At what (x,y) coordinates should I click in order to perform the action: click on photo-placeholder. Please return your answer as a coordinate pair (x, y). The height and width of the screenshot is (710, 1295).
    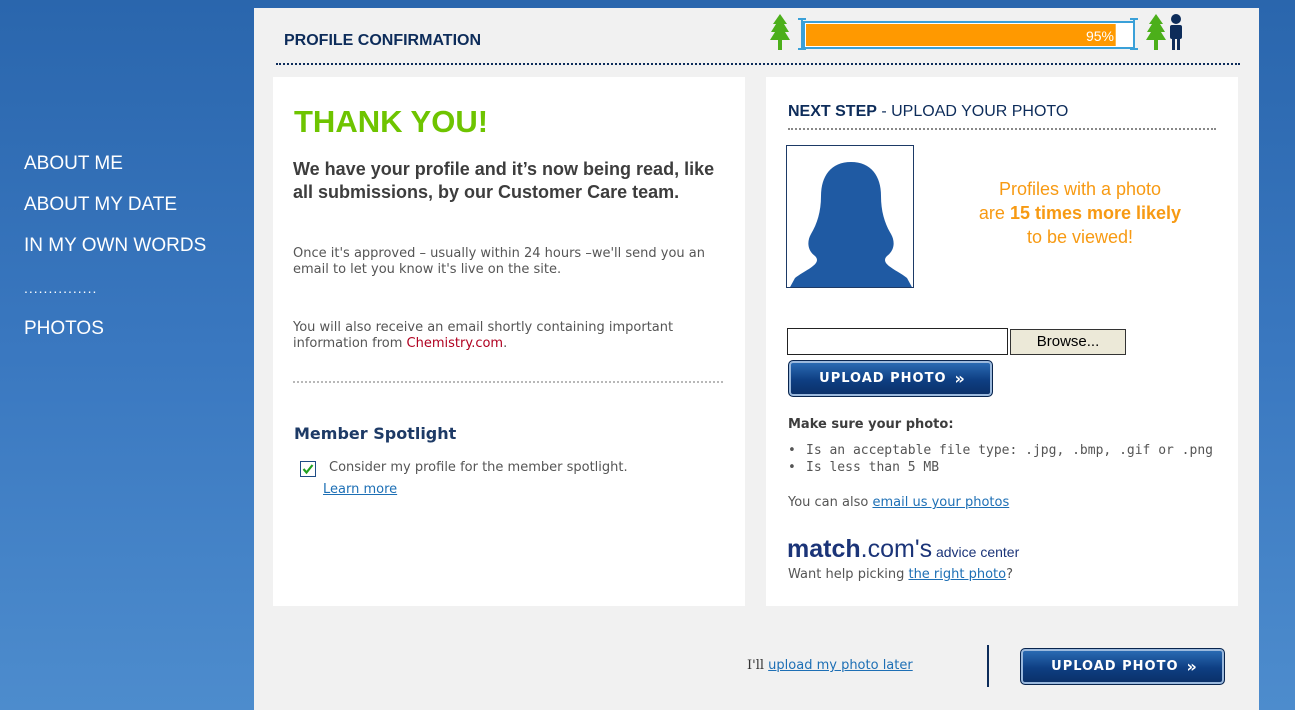
    Looking at the image, I should click on (850, 216).